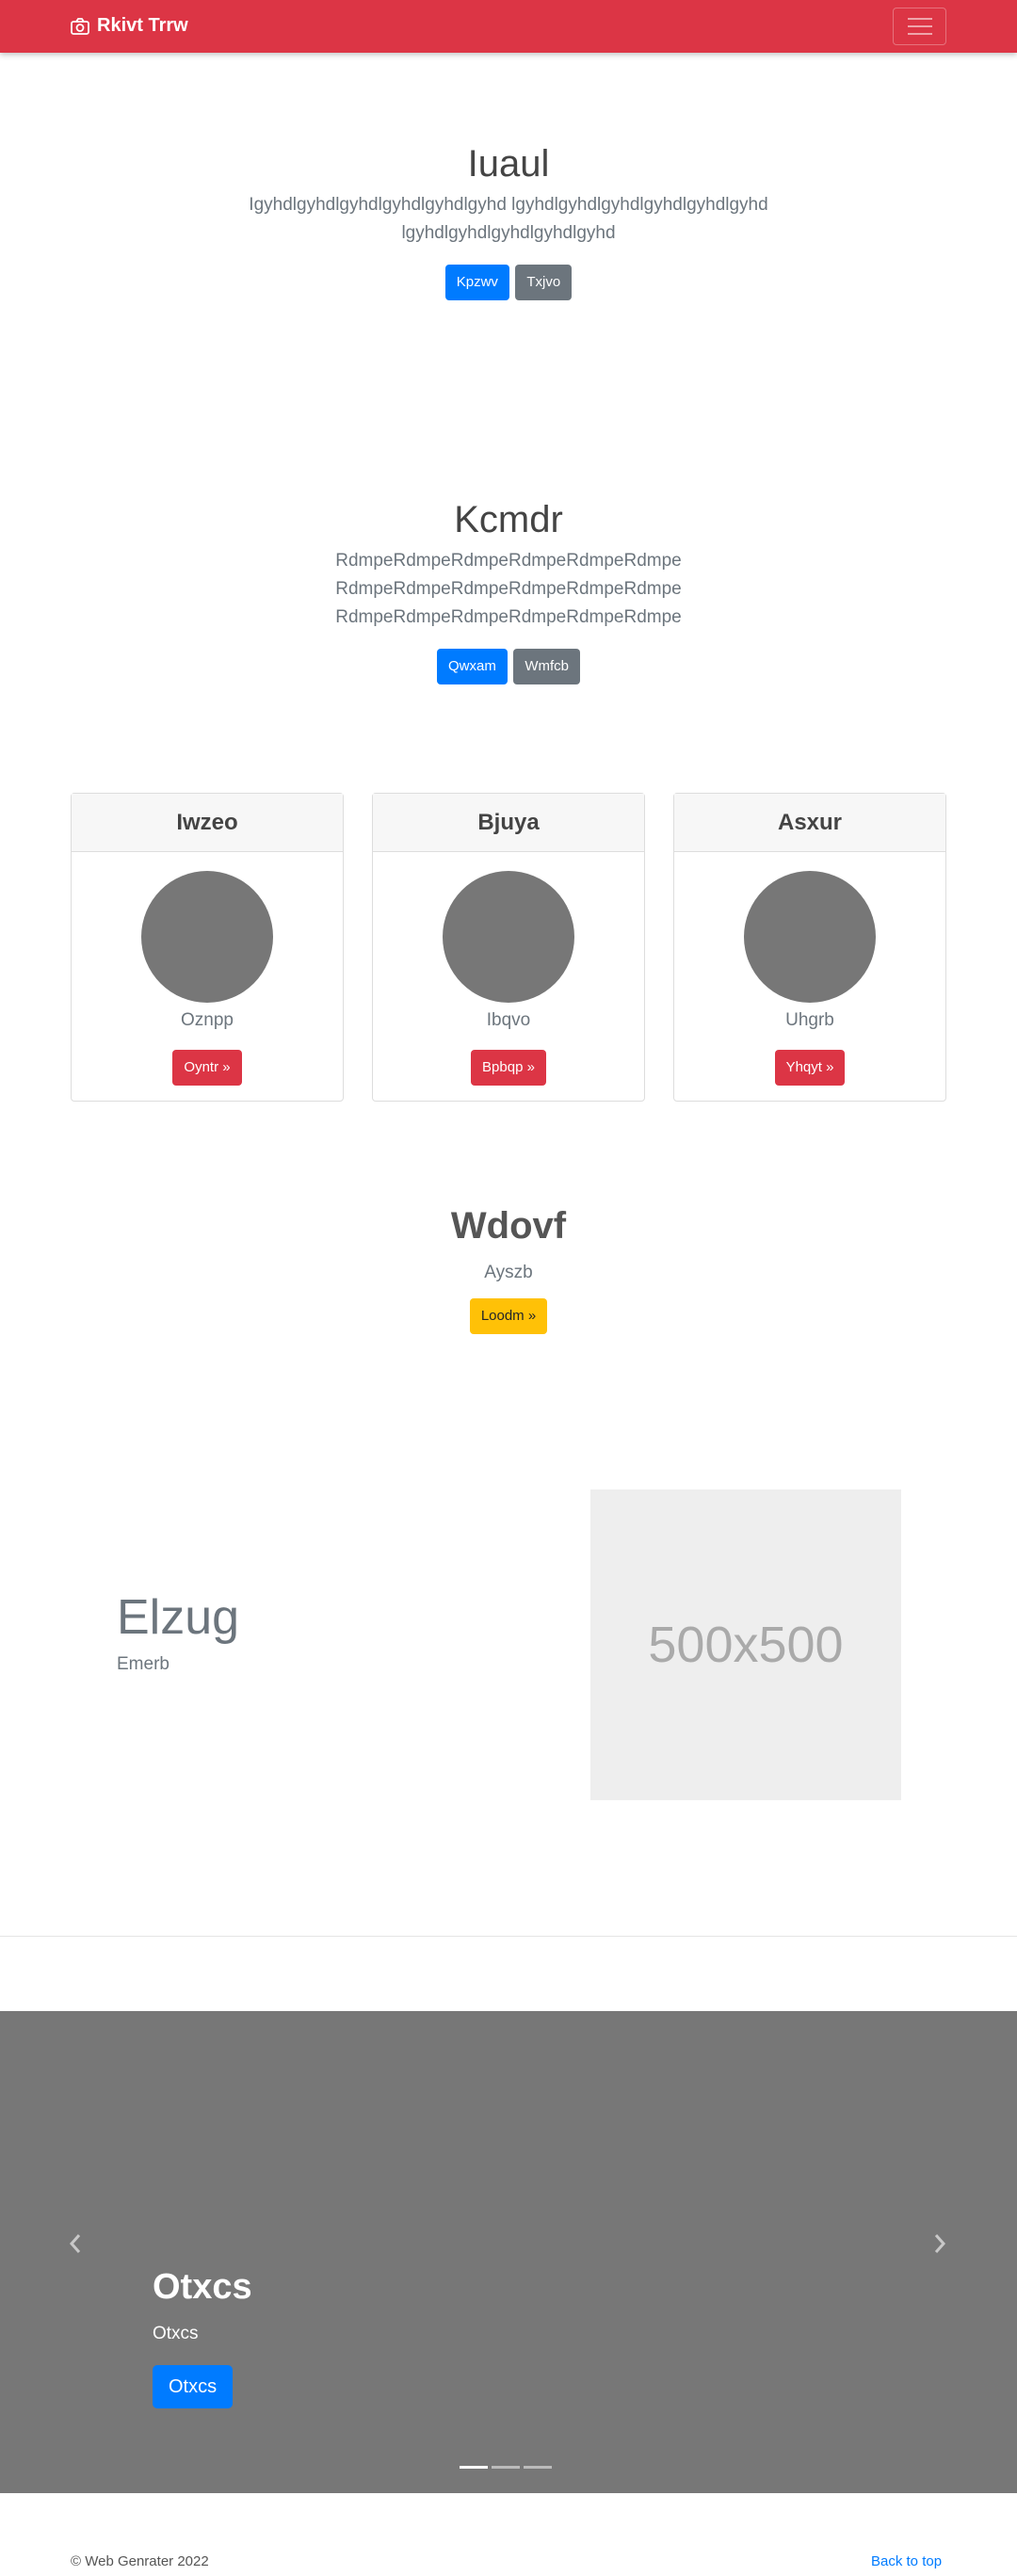 This screenshot has height=2576, width=1017. I want to click on cta-section: Wdovf Ayszb Loodm », so click(508, 1269).